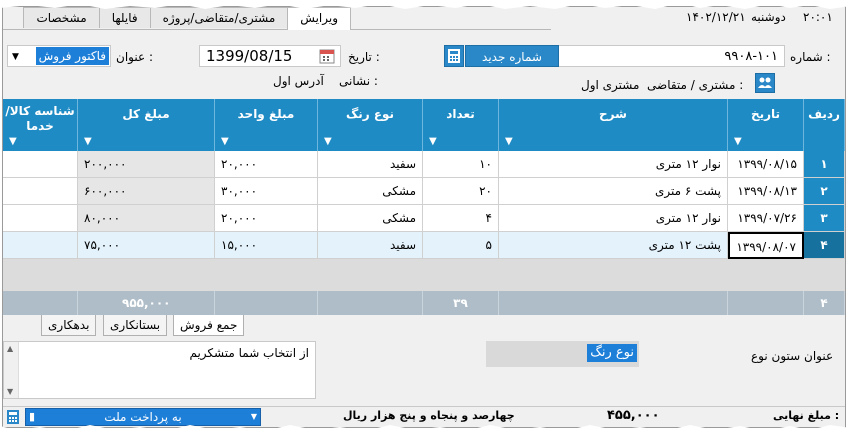 The height and width of the screenshot is (440, 851). I want to click on top-tabs: ویرایش مشتری/متقاضی/پروژه فایلها مشخصات, so click(181, 18).